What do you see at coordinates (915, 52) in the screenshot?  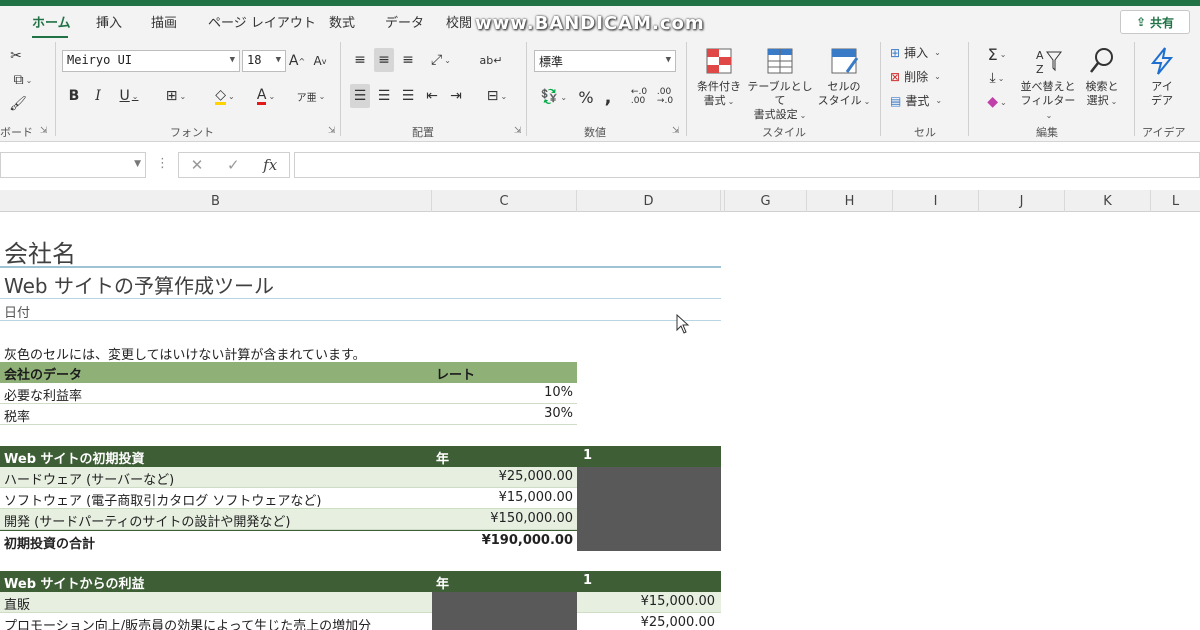 I see `insert-cells-button: ⊞ 挿入 ⌄` at bounding box center [915, 52].